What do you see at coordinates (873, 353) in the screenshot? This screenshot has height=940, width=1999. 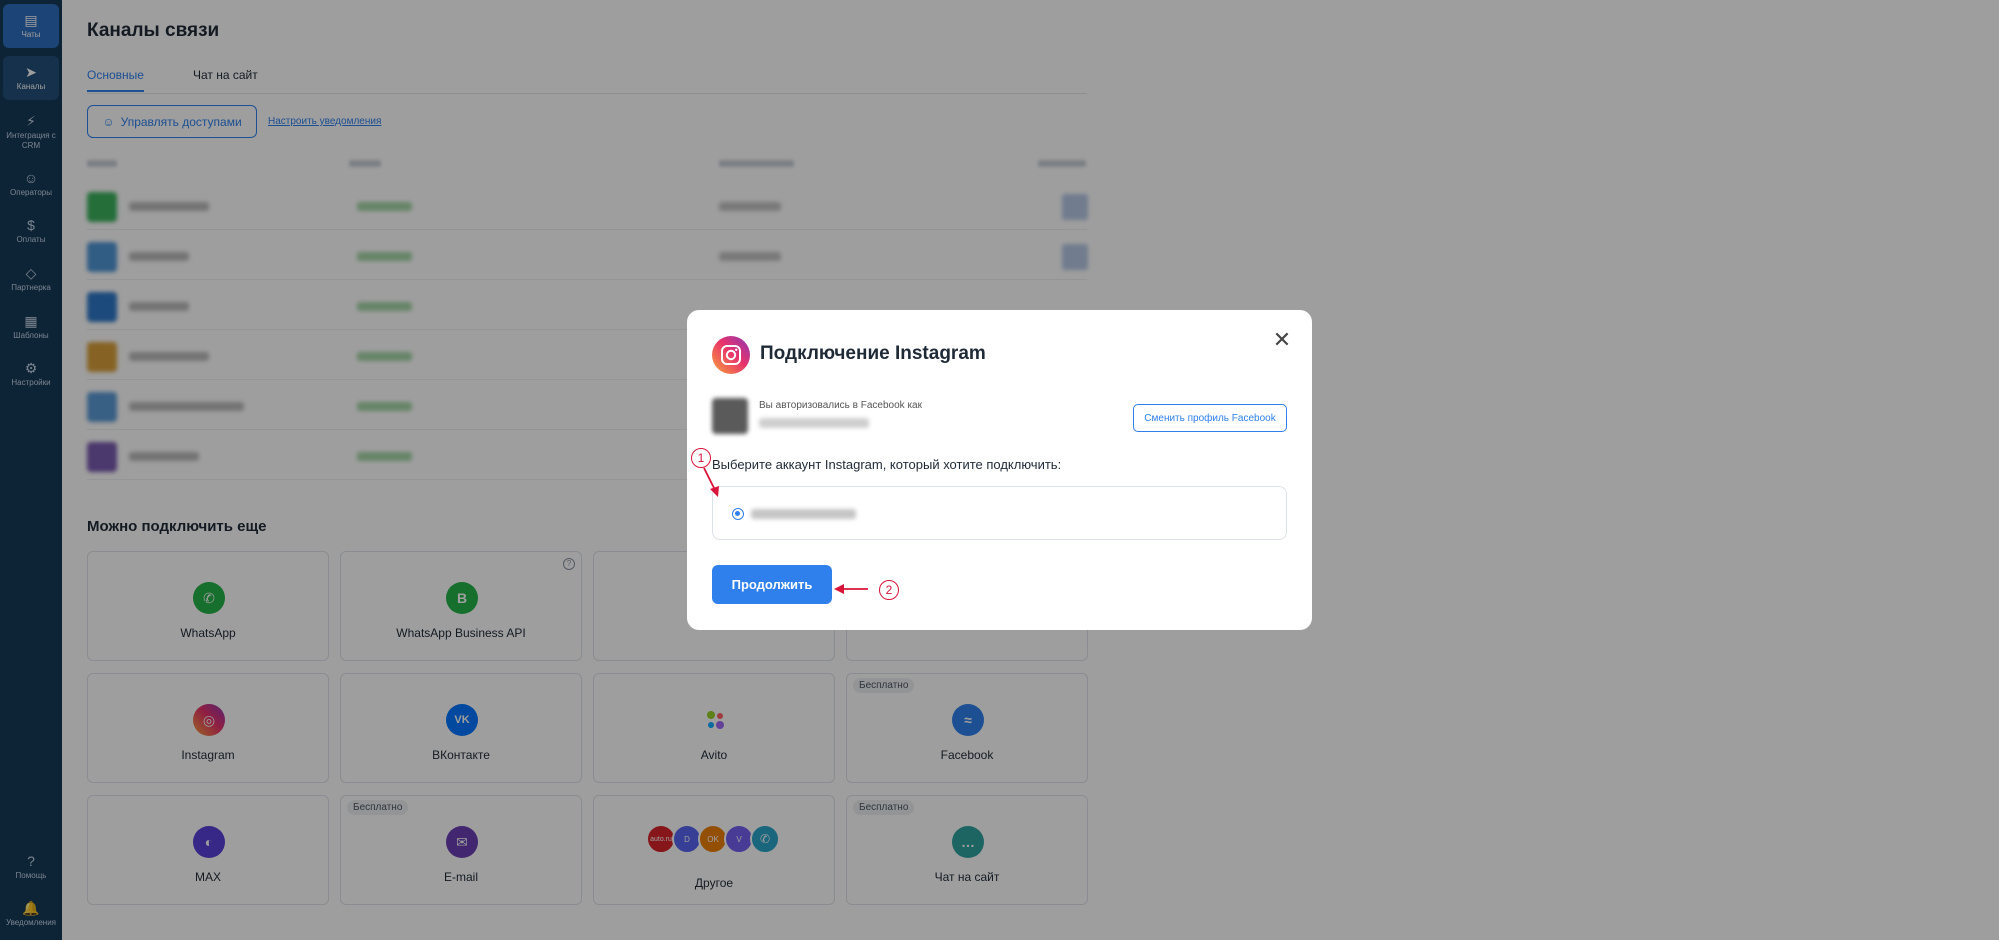 I see `modal-title: Подключение Instagram` at bounding box center [873, 353].